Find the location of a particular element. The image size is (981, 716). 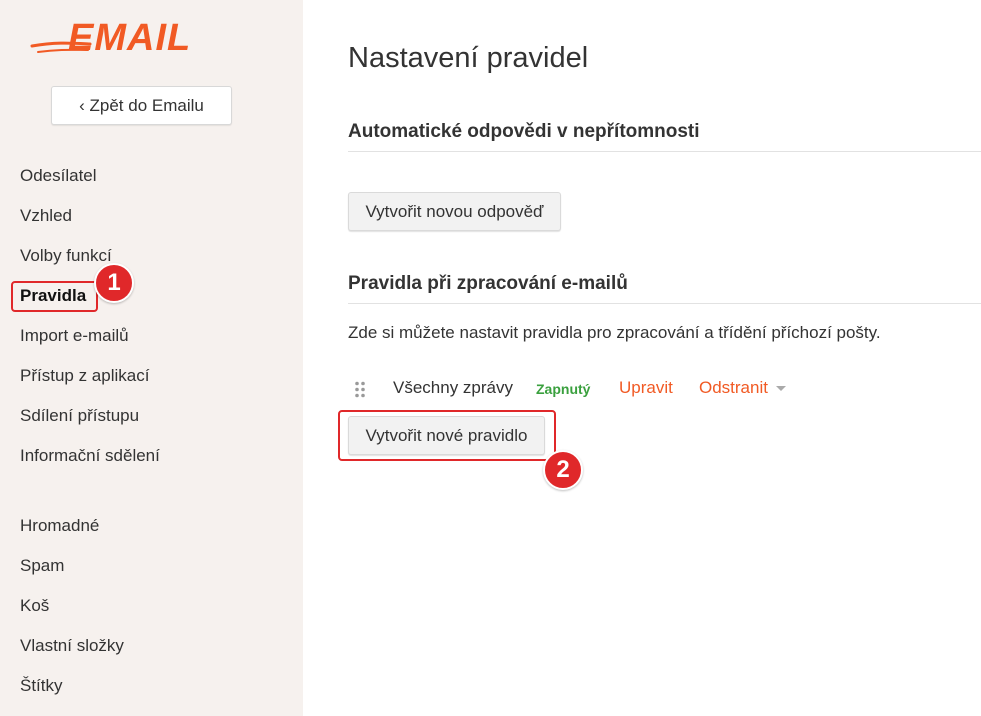

rule-edit-link: Upravit is located at coordinates (646, 388).